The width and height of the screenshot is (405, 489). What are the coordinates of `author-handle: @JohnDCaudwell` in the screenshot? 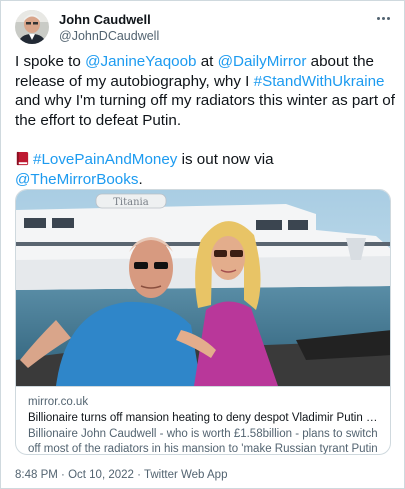 It's located at (109, 36).